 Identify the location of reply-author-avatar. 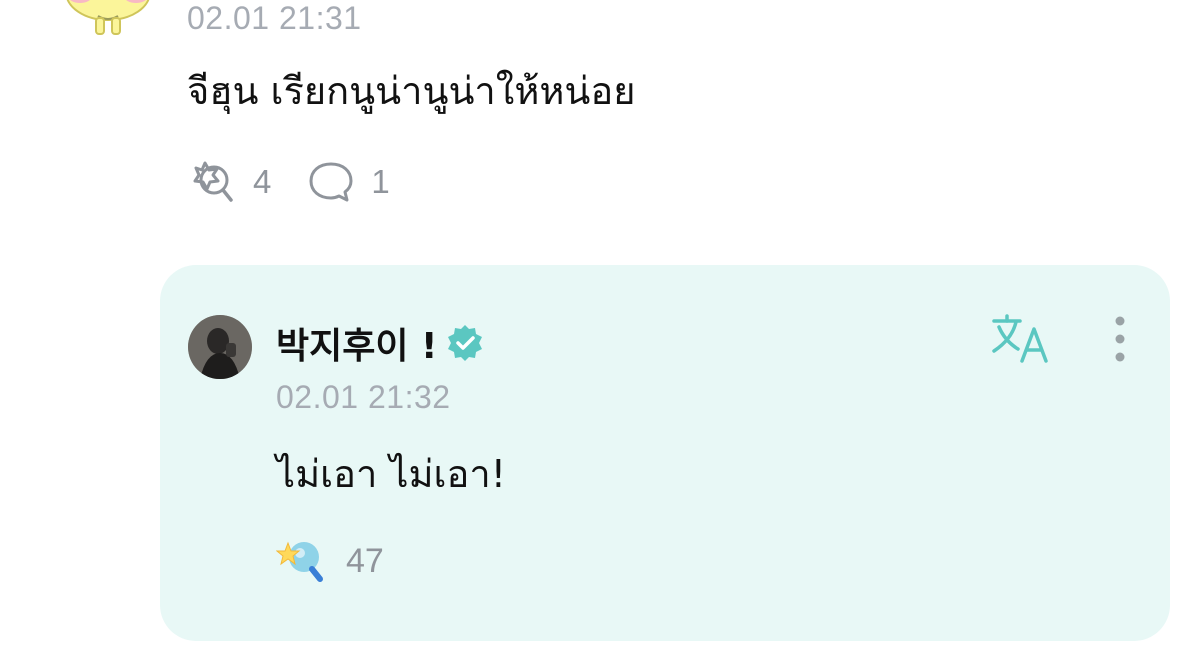
(220, 347).